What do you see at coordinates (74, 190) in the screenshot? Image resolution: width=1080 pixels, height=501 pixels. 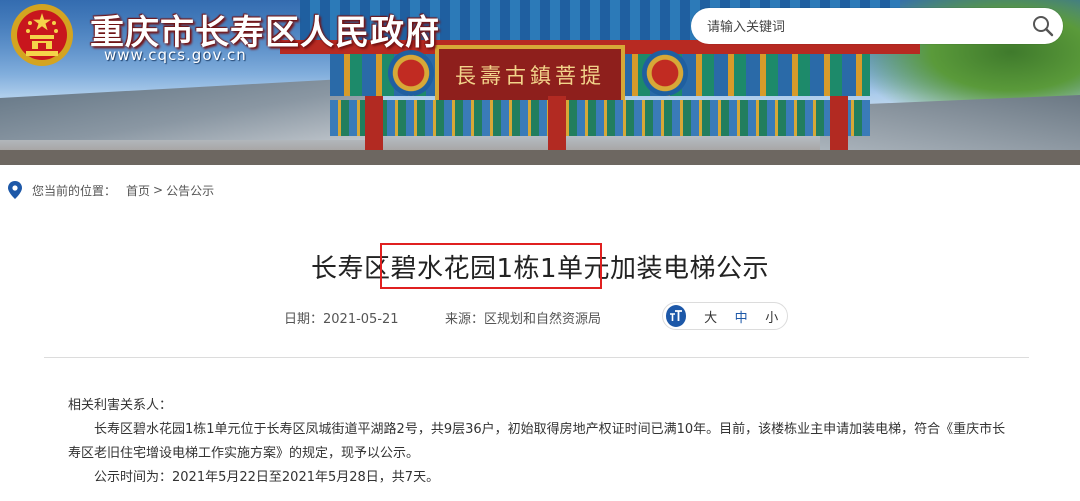 I see `breadcrumb-prefix: 您当前的位置：` at bounding box center [74, 190].